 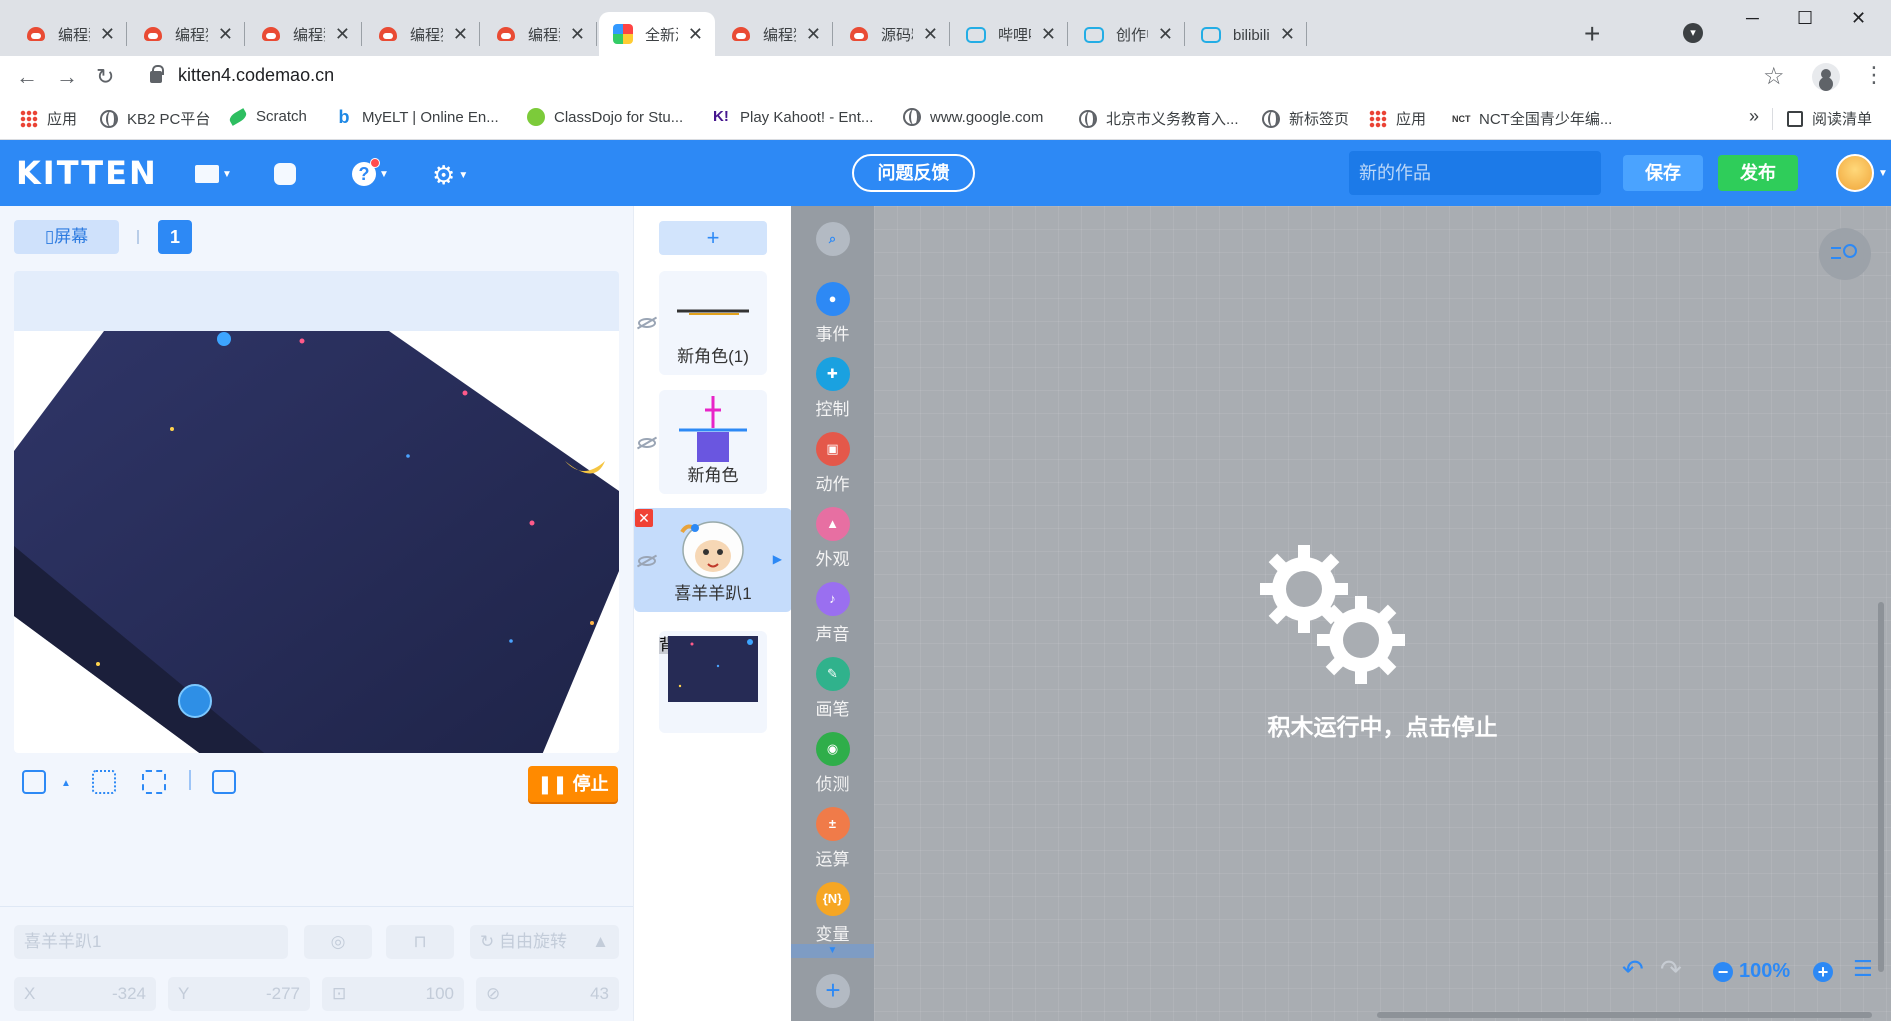 I want to click on lock-toggle: ⊓, so click(x=420, y=942).